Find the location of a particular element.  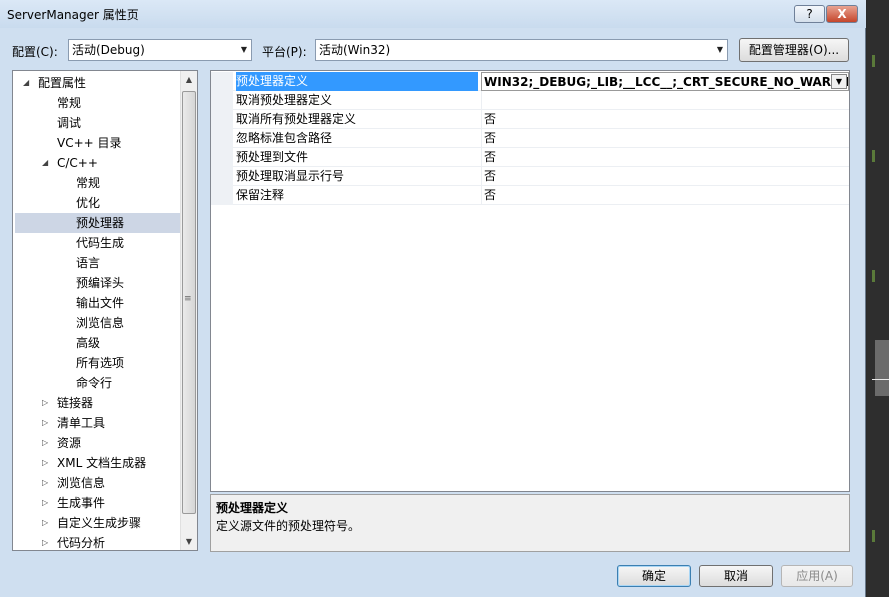

property-row: 预处理到文件 否 is located at coordinates (530, 157).